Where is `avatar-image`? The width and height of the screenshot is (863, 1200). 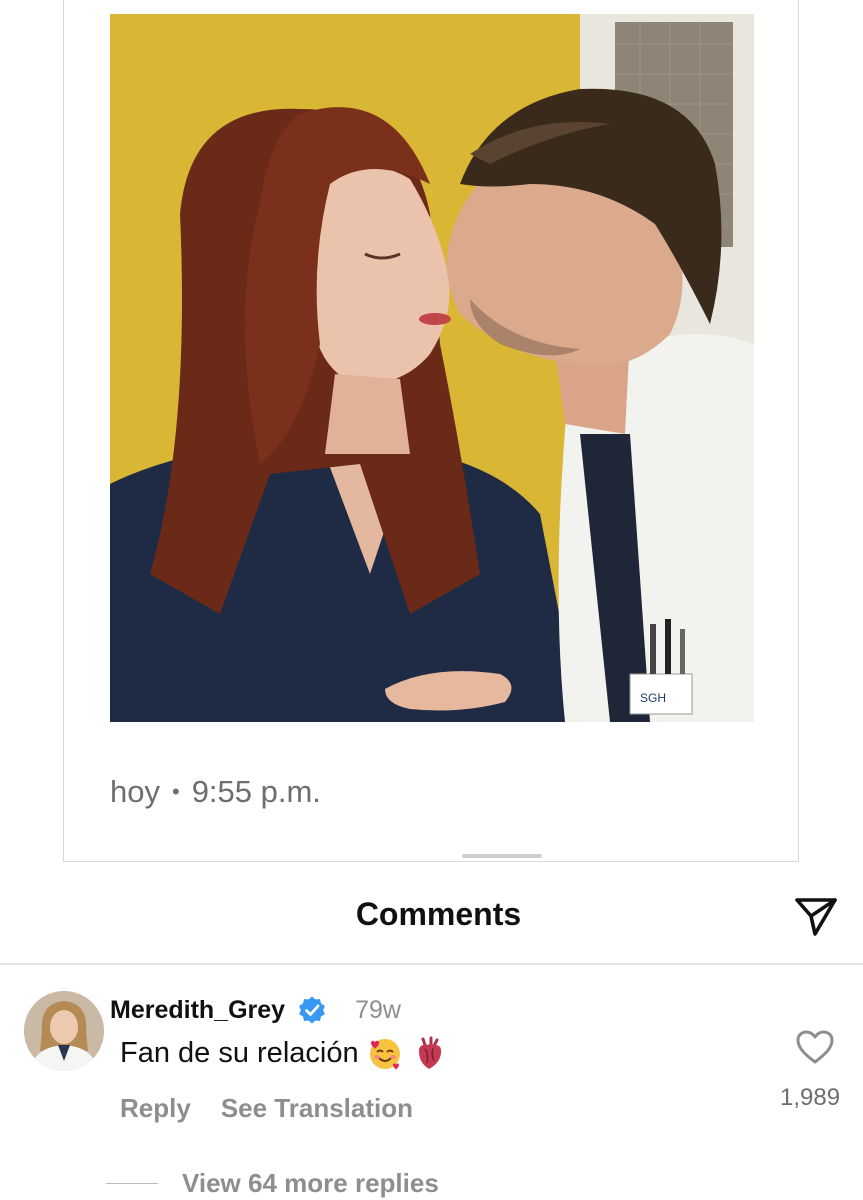
avatar-image is located at coordinates (64, 1031).